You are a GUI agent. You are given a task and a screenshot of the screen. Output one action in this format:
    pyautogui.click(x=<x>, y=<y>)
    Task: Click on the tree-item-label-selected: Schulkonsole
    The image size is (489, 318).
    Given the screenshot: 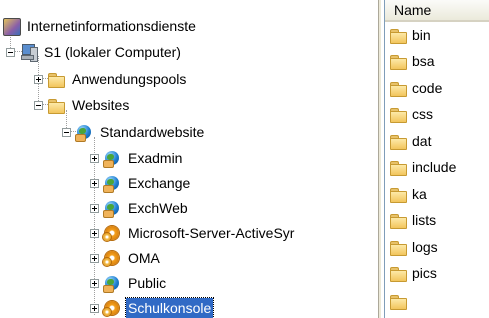 What is the action you would take?
    pyautogui.click(x=169, y=307)
    